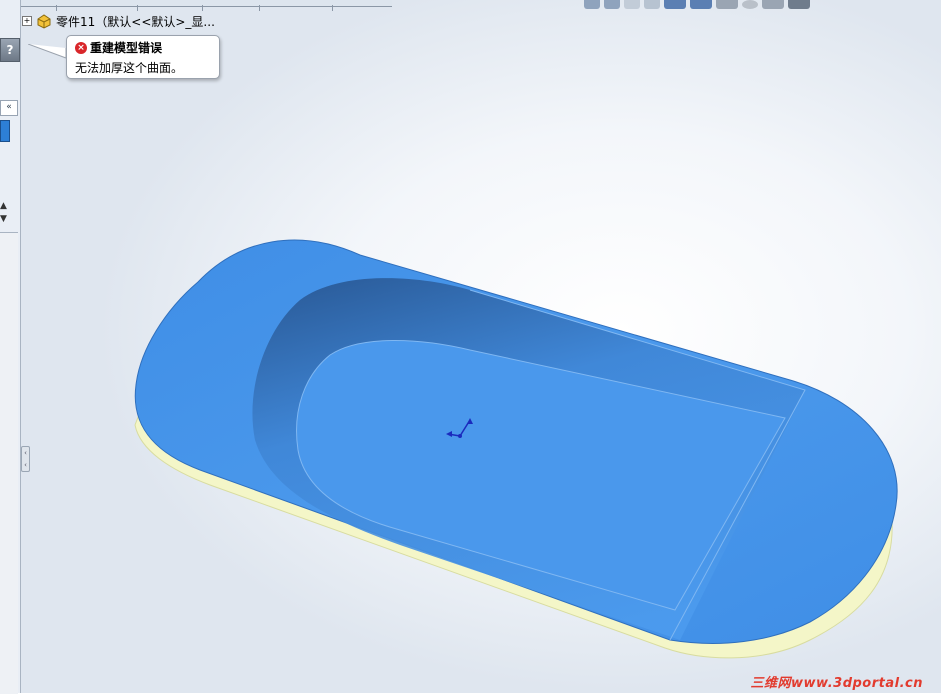  Describe the element at coordinates (129, 68) in the screenshot. I see `tooltip-message: 无法加厚这个曲面。` at that location.